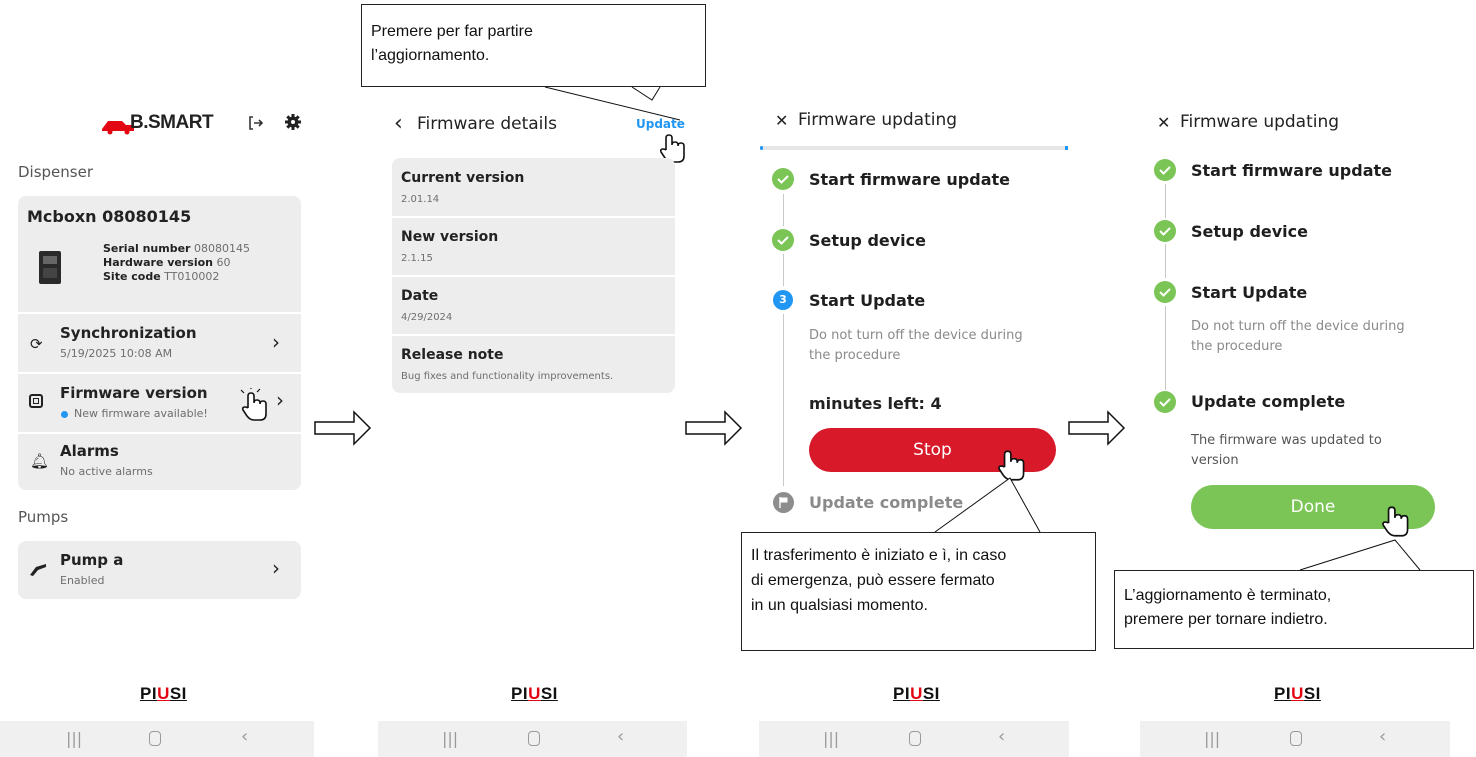 This screenshot has width=1476, height=757. What do you see at coordinates (879, 555) in the screenshot?
I see `callout-line: Il trasferimento è iniziato e ì, in caso` at bounding box center [879, 555].